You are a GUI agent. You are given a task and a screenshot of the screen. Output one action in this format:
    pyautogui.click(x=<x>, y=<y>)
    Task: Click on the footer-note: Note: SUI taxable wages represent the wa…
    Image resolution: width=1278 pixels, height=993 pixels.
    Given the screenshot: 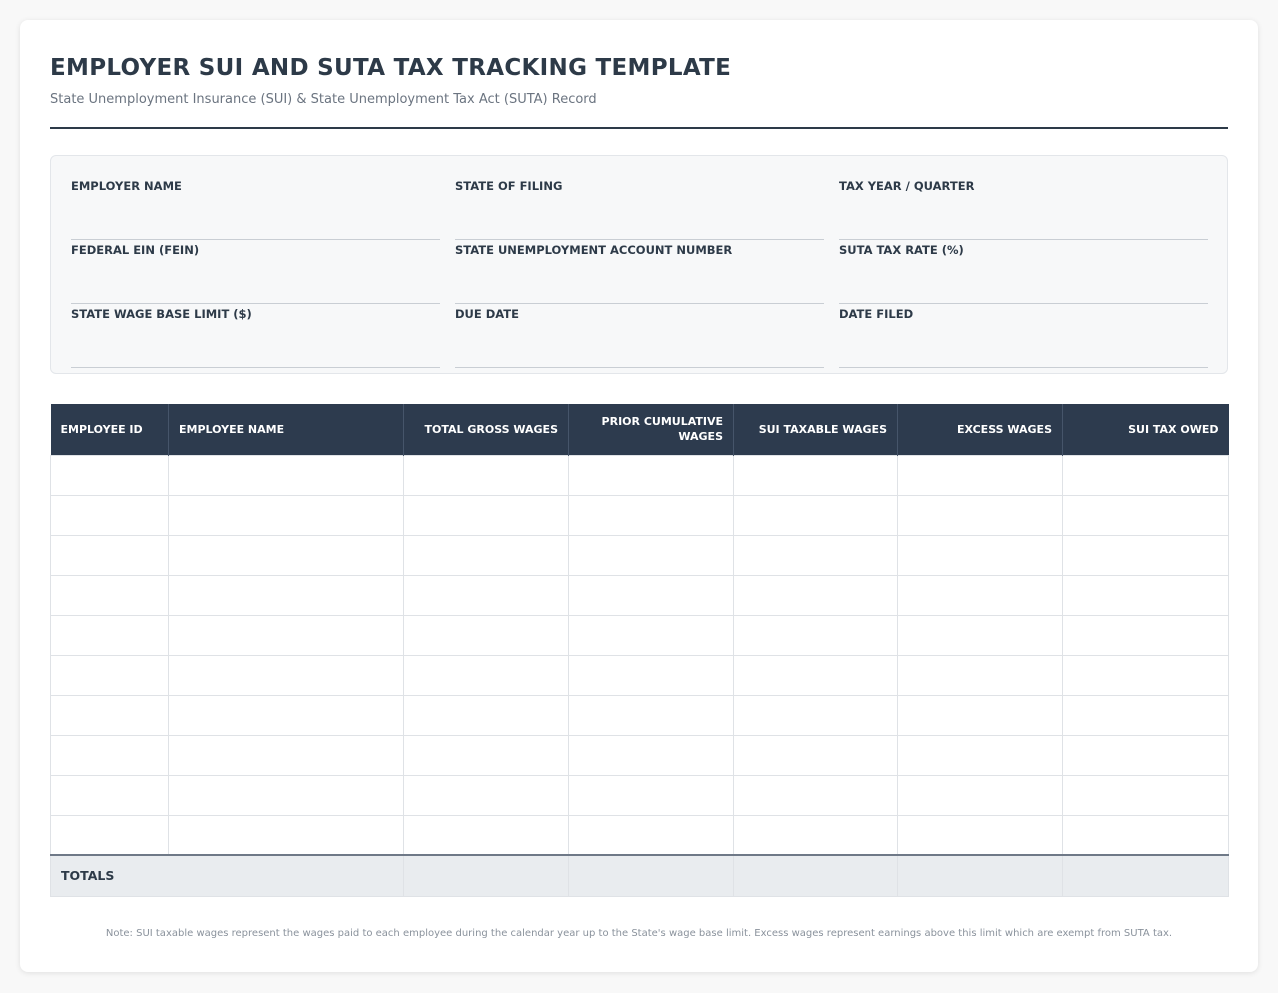 What is the action you would take?
    pyautogui.click(x=639, y=933)
    